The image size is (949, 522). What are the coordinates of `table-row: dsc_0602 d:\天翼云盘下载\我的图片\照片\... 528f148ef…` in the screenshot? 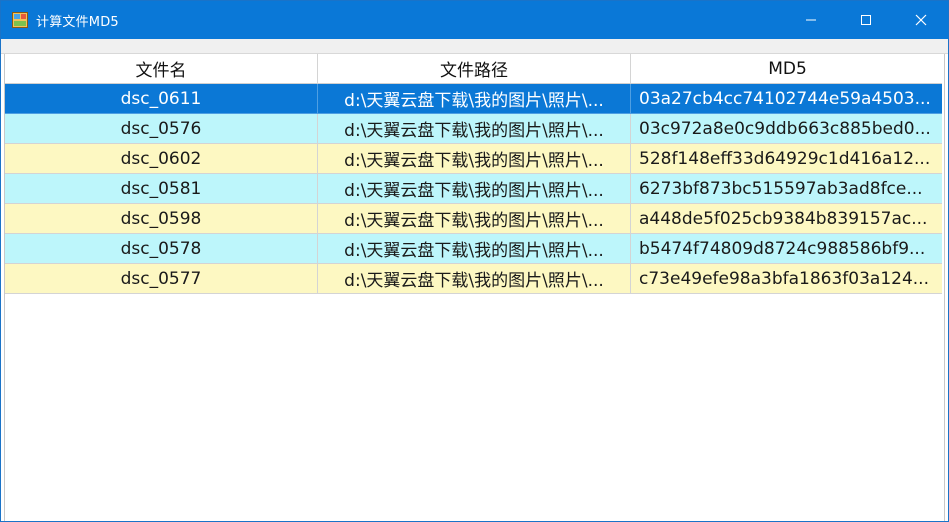 It's located at (474, 159).